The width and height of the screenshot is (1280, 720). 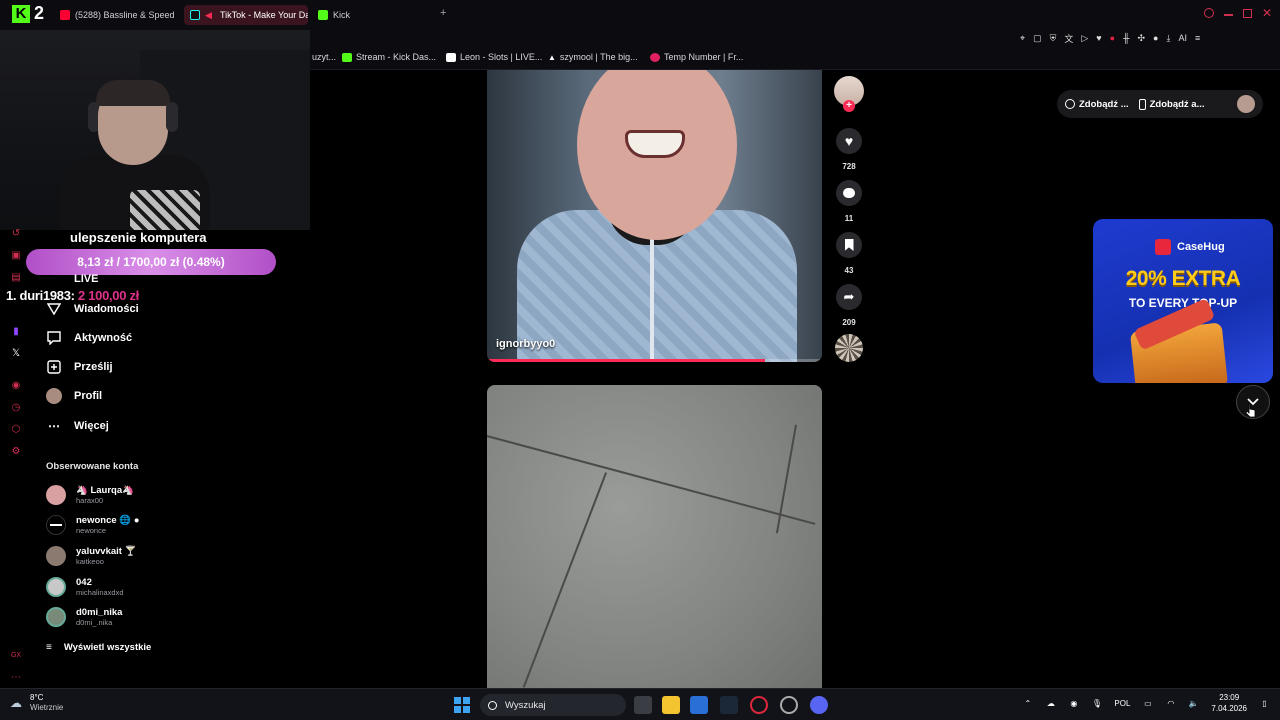 I want to click on taskbar-search: Wyszukaj, so click(x=553, y=705).